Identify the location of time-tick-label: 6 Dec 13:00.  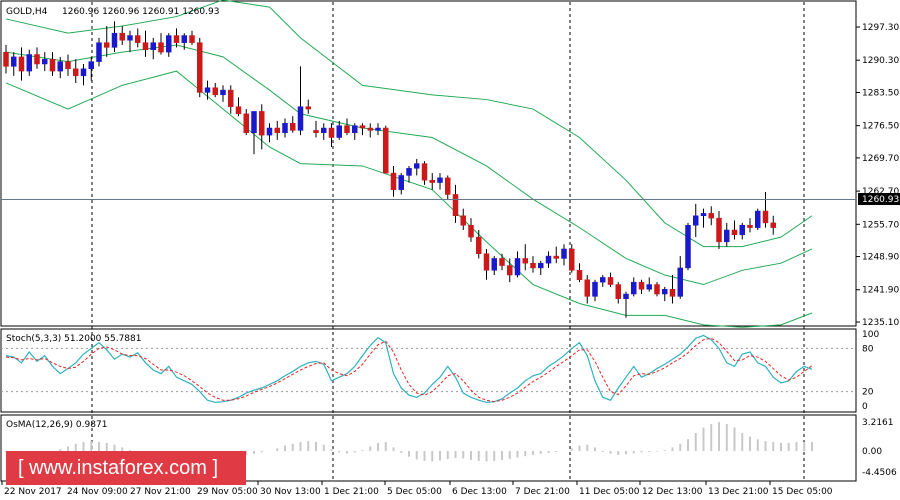
(479, 492).